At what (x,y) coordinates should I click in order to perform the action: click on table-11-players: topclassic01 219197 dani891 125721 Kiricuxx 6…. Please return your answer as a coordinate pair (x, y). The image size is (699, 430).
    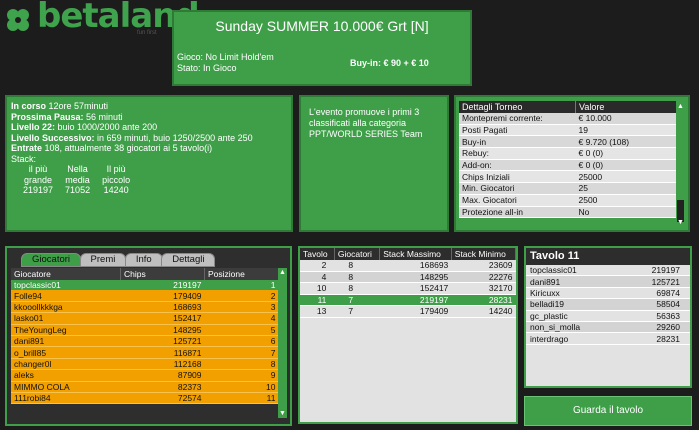
    Looking at the image, I should click on (608, 305).